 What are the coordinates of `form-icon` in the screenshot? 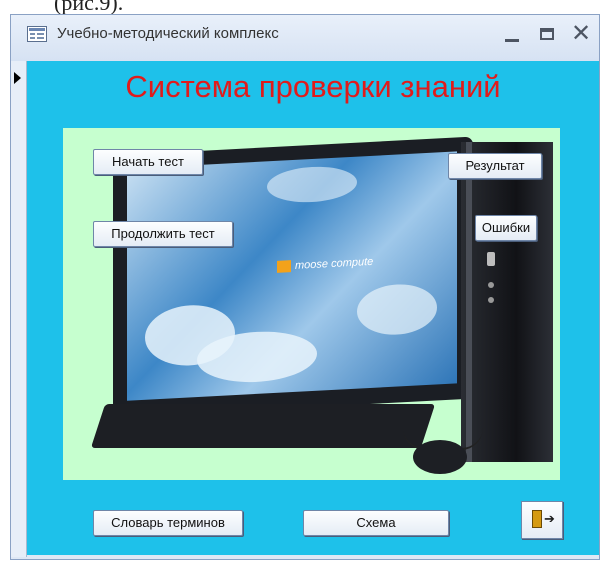 It's located at (37, 34).